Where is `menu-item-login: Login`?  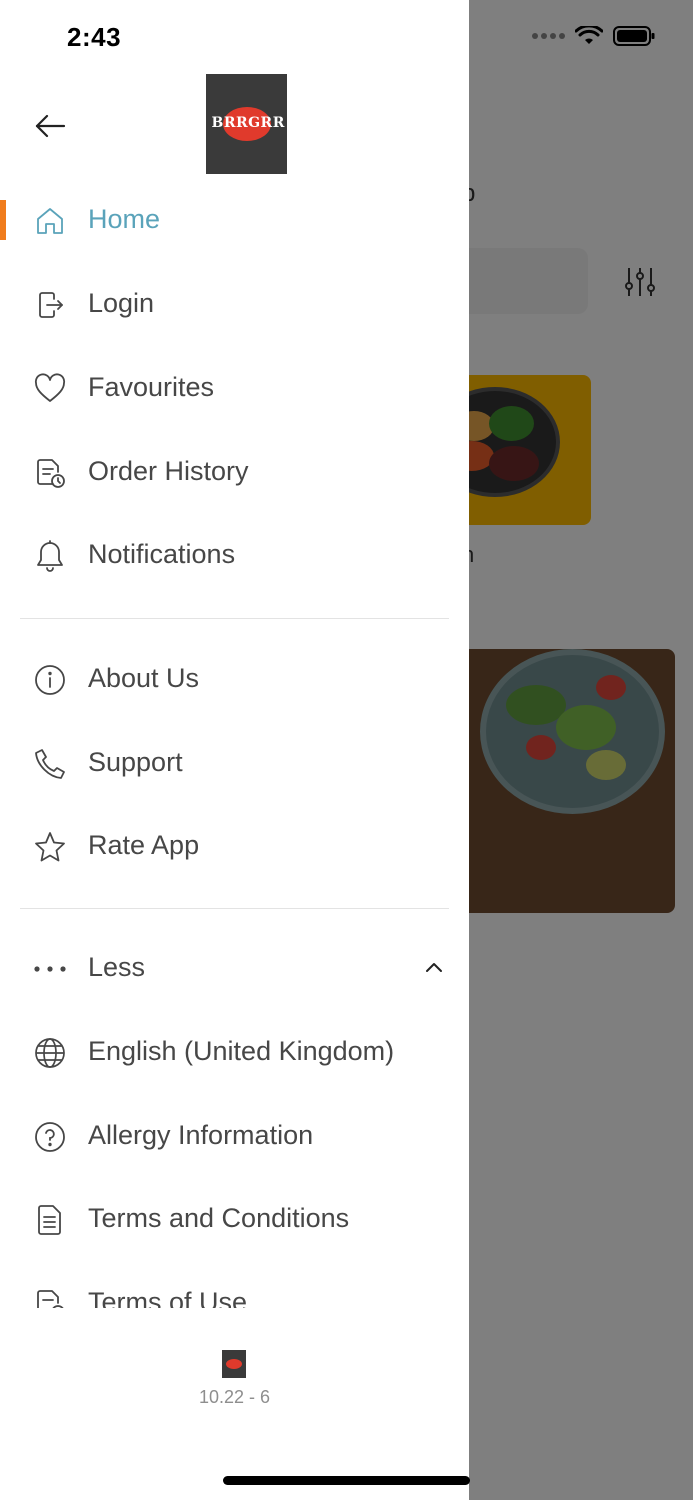
menu-item-login: Login is located at coordinates (234, 303).